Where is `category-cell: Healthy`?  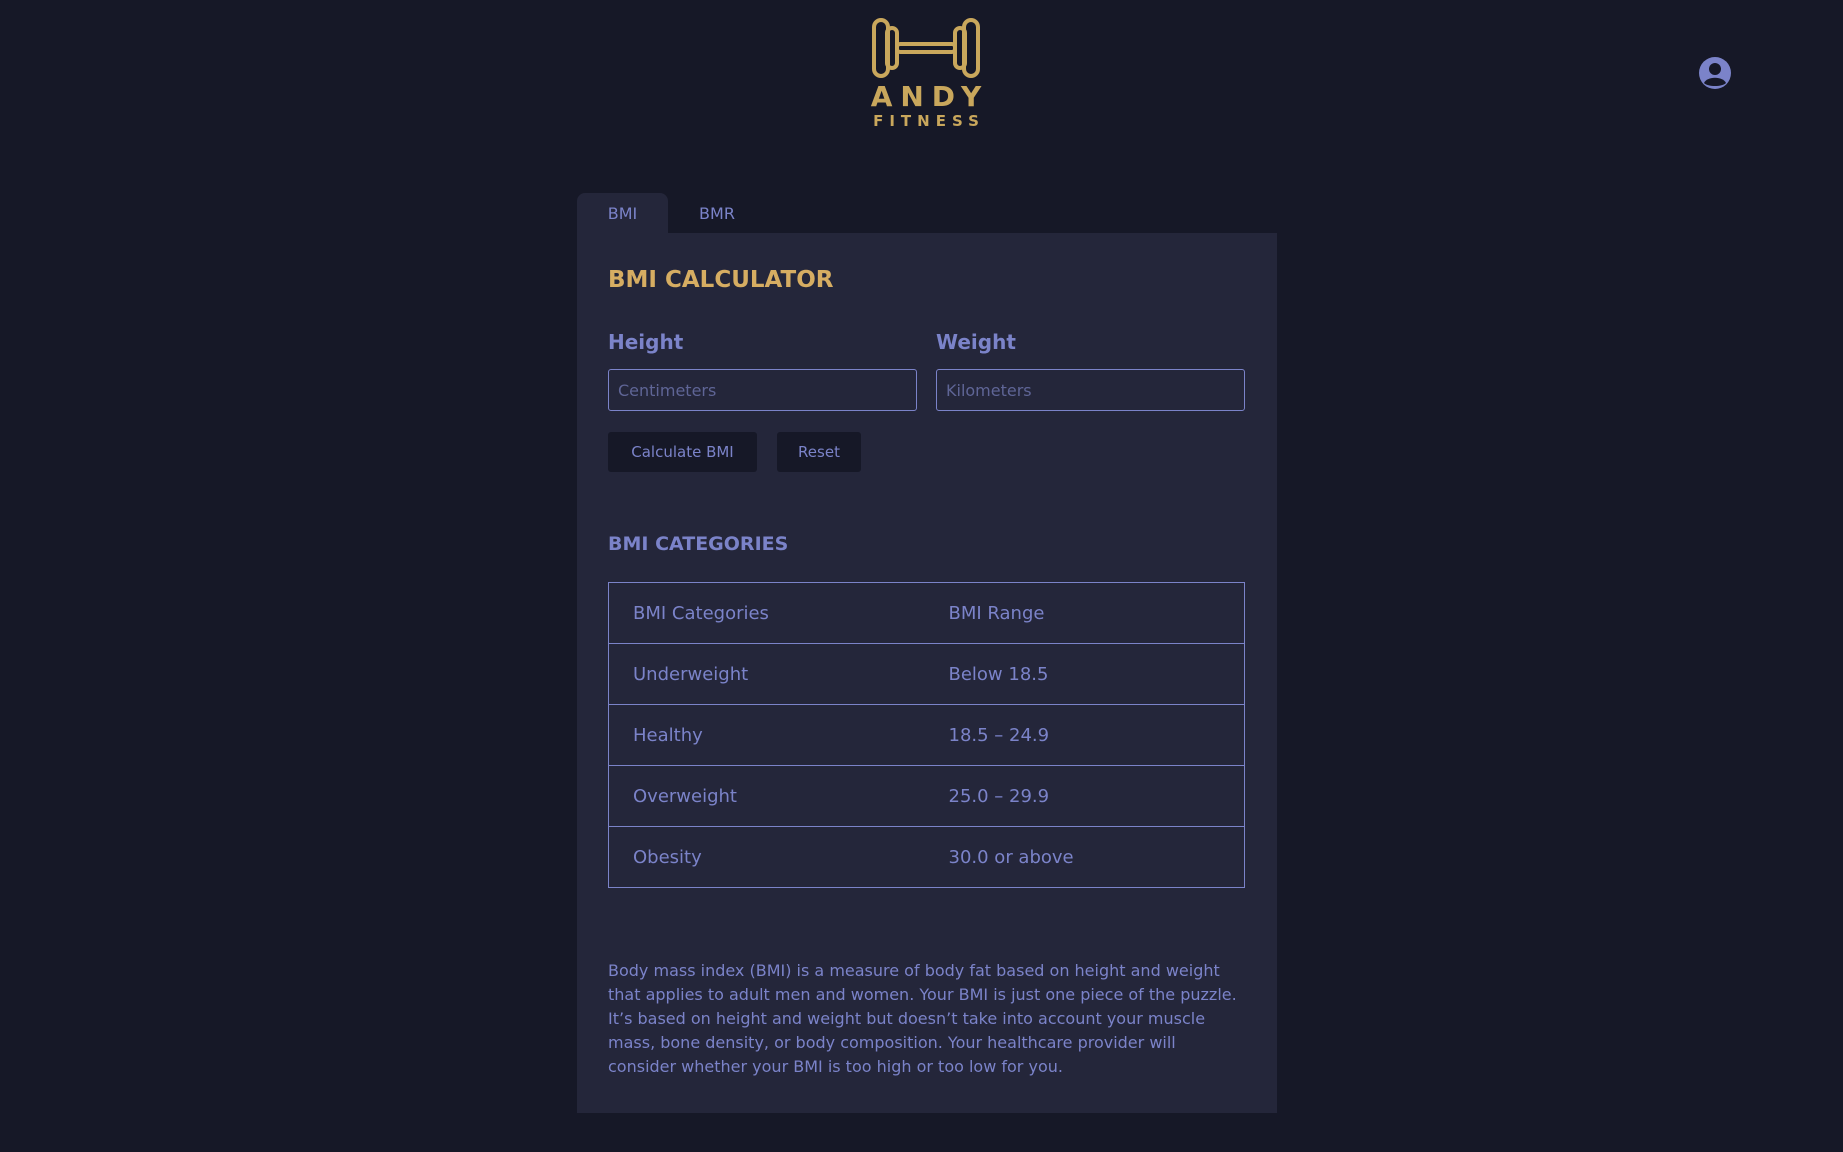
category-cell: Healthy is located at coordinates (778, 735).